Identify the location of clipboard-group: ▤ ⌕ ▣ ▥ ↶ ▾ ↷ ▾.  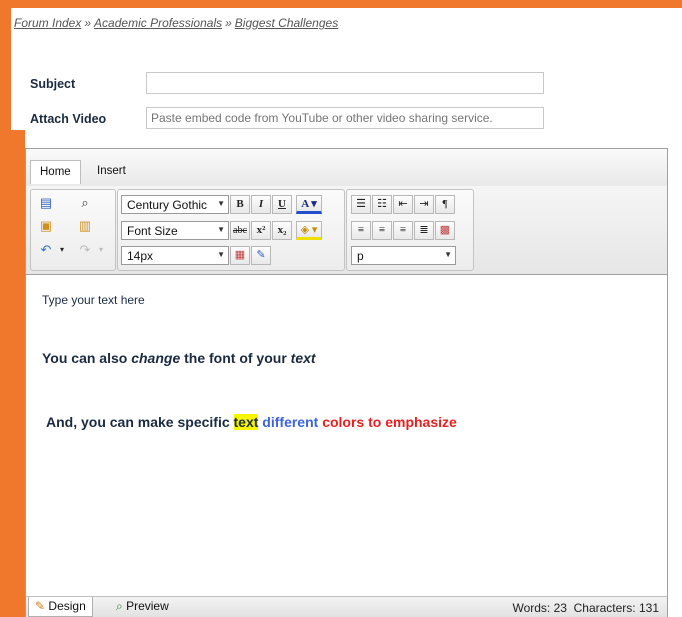
(73, 230).